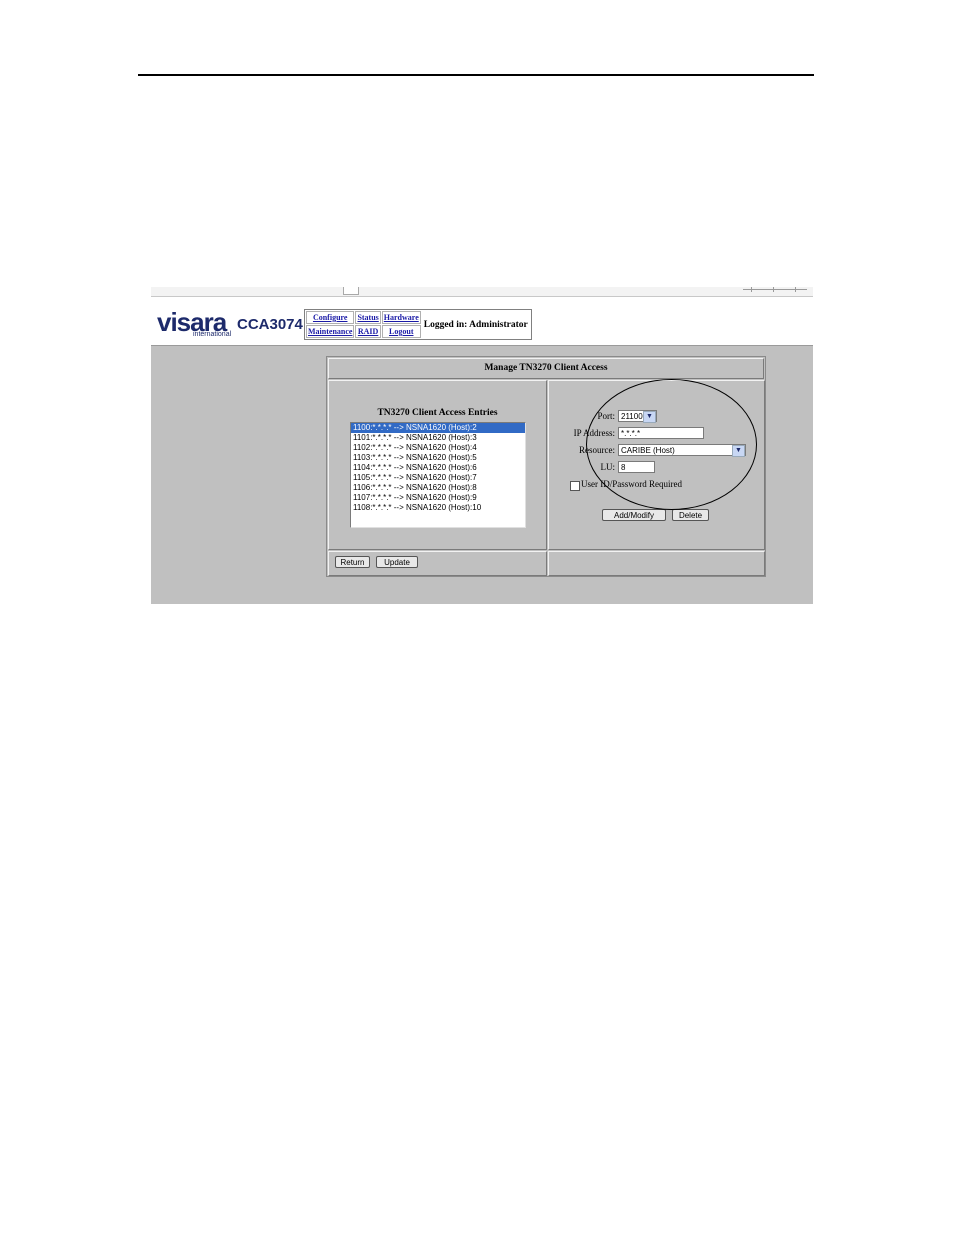 This screenshot has height=1235, width=954. I want to click on list-item: 1104:*.*.*.* --> NSNA1620 (Host):6, so click(438, 468).